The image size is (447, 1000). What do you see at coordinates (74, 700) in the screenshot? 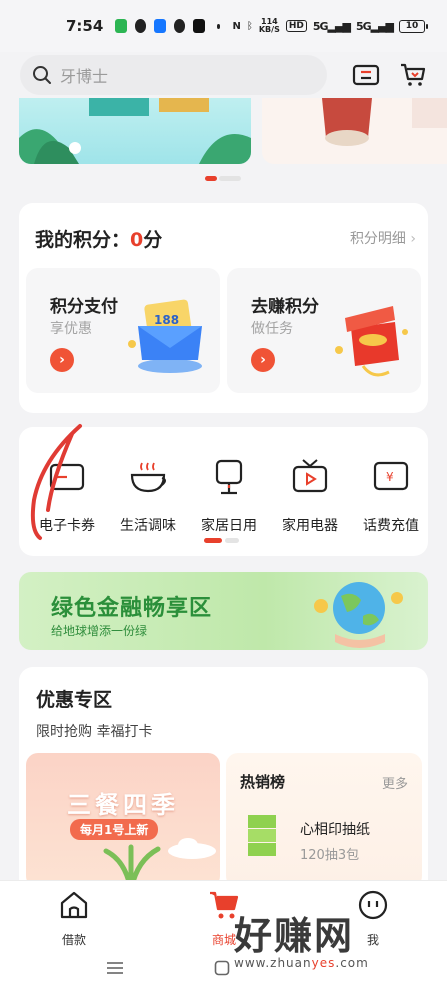
I see `deals-title: 优惠专区` at bounding box center [74, 700].